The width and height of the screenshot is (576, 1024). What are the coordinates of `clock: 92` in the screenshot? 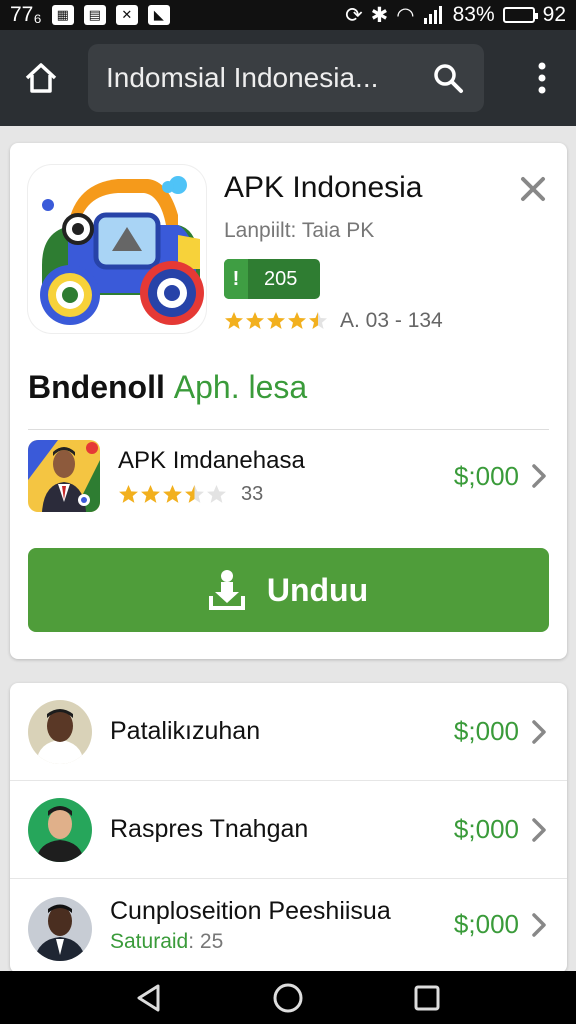 It's located at (554, 14).